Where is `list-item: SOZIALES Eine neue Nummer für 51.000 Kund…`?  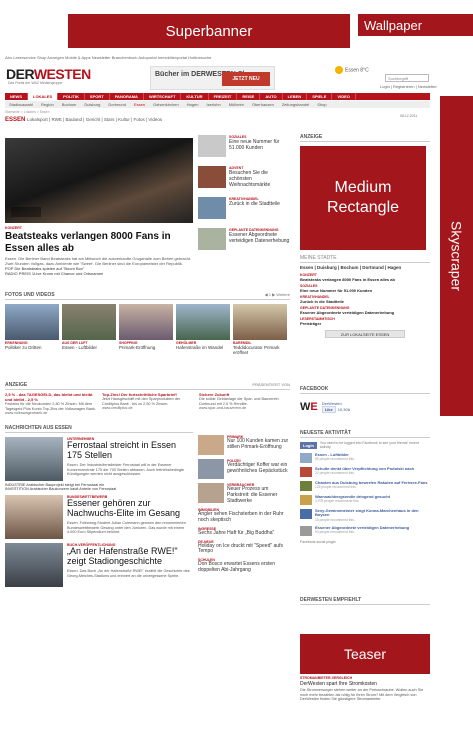 list-item: SOZIALES Eine neue Nummer für 51.000 Kund… is located at coordinates (244, 148).